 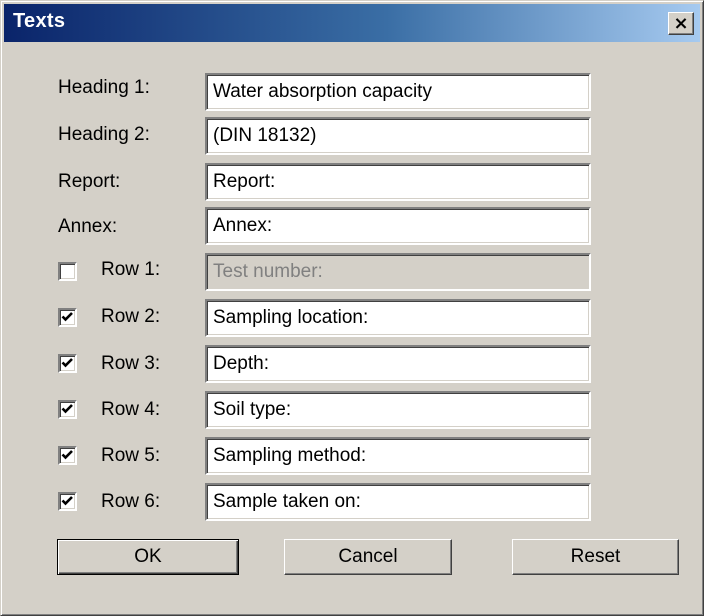 What do you see at coordinates (398, 410) in the screenshot?
I see `row-4-input: Soil type:` at bounding box center [398, 410].